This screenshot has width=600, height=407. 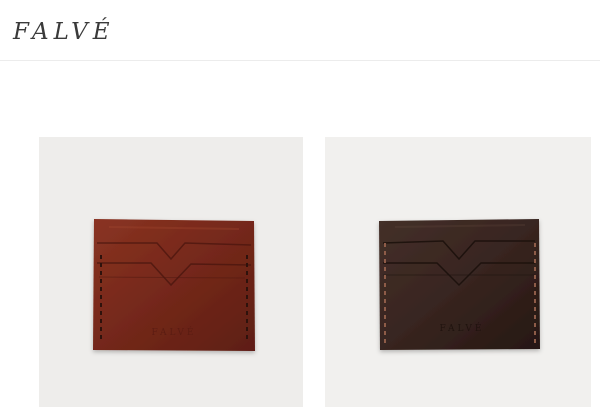 I want to click on site-header: FALVÉ, so click(x=300, y=30).